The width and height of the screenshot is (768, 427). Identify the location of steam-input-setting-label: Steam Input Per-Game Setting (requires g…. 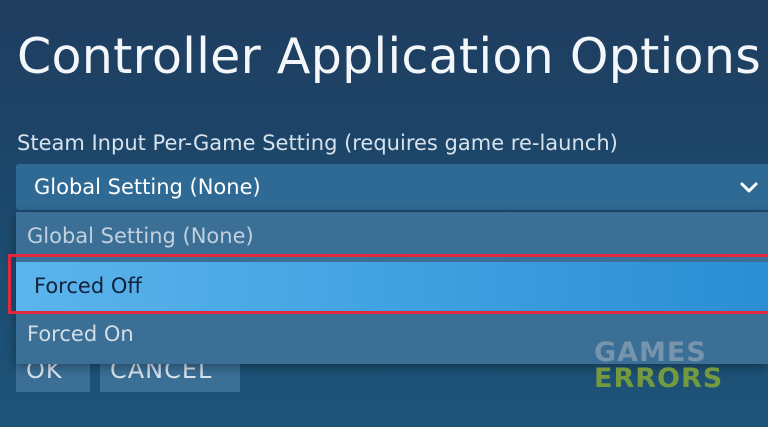
(317, 143).